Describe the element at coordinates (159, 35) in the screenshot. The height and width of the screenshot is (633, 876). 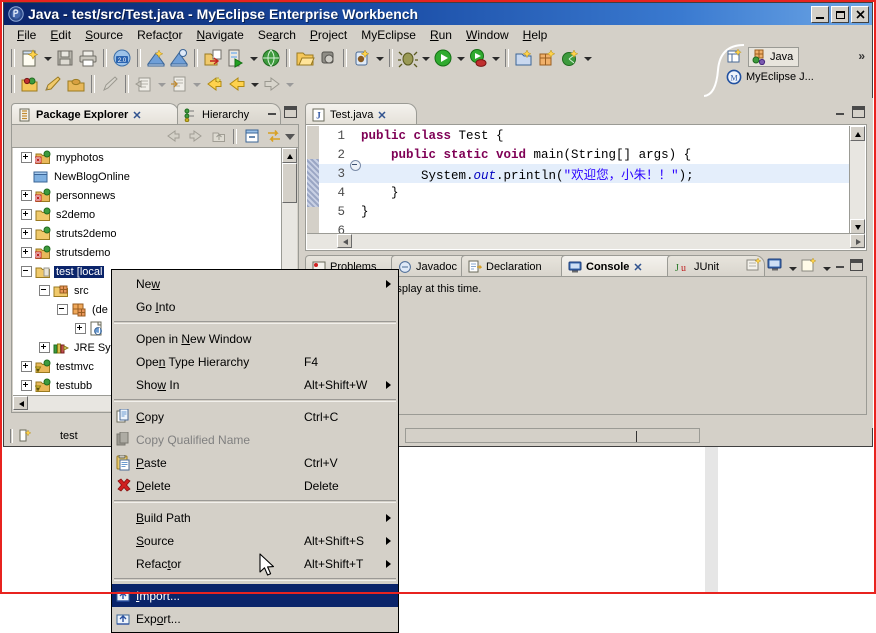
I see `menu-refactor: Refactor` at that location.